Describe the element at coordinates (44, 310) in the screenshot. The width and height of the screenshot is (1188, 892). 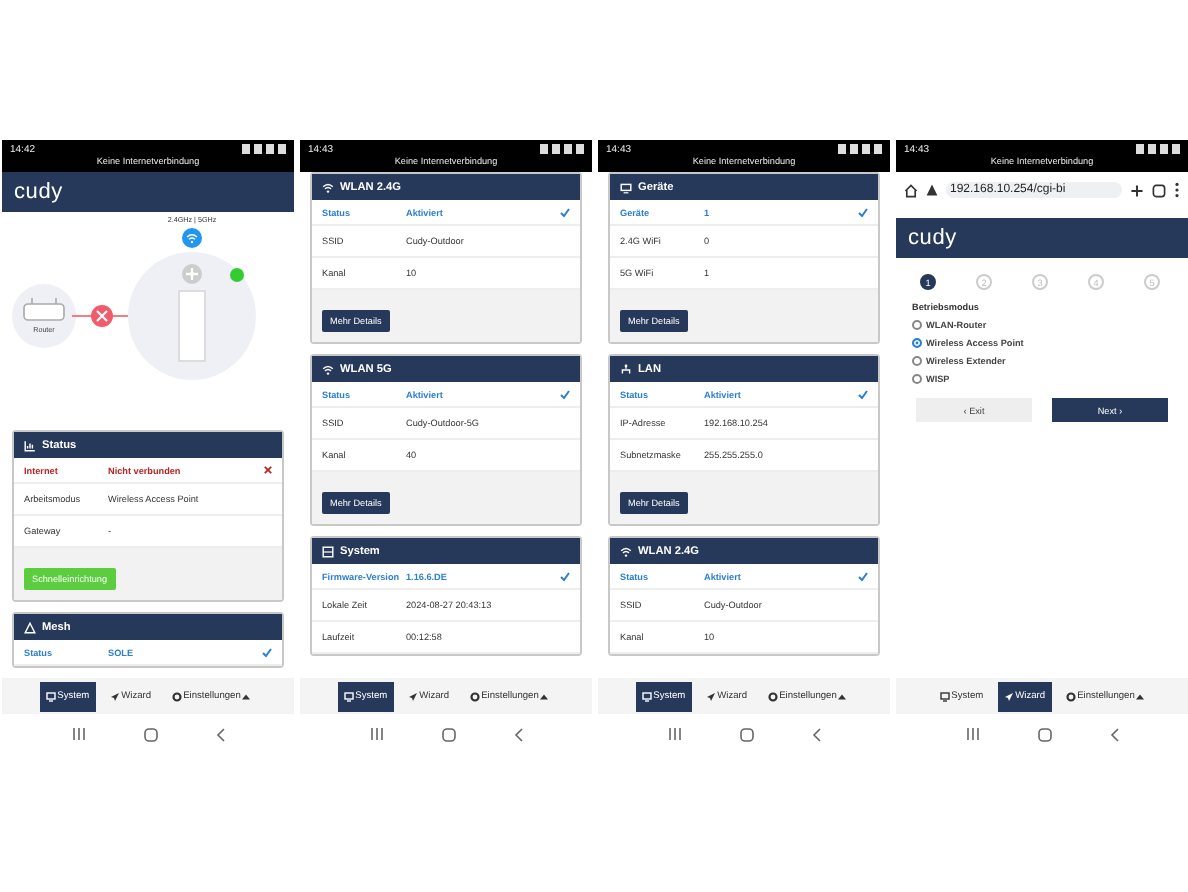
I see `router-icon` at that location.